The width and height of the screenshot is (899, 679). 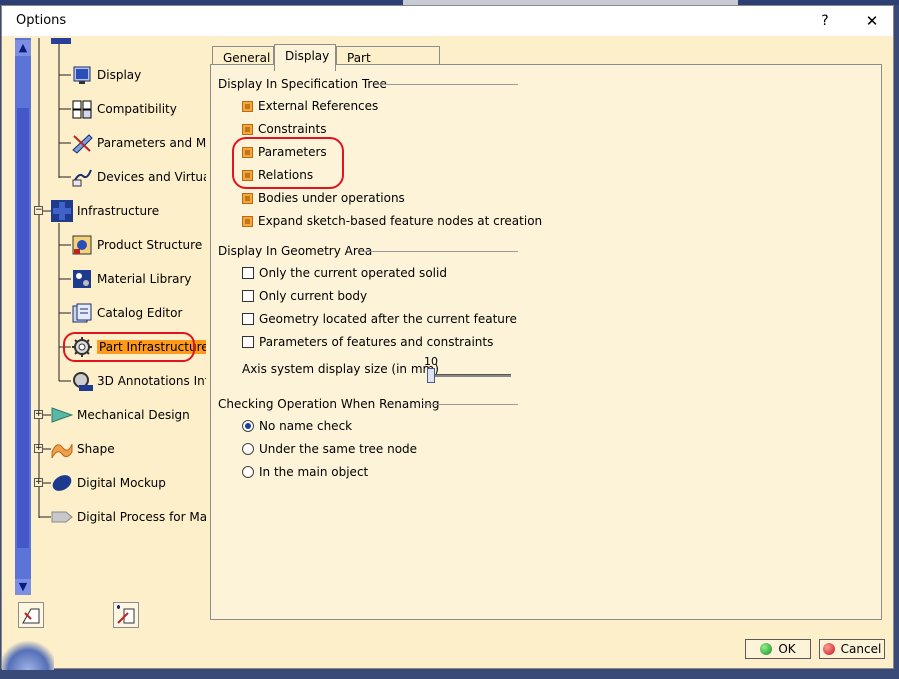 I want to click on ok-label: OK, so click(x=787, y=649).